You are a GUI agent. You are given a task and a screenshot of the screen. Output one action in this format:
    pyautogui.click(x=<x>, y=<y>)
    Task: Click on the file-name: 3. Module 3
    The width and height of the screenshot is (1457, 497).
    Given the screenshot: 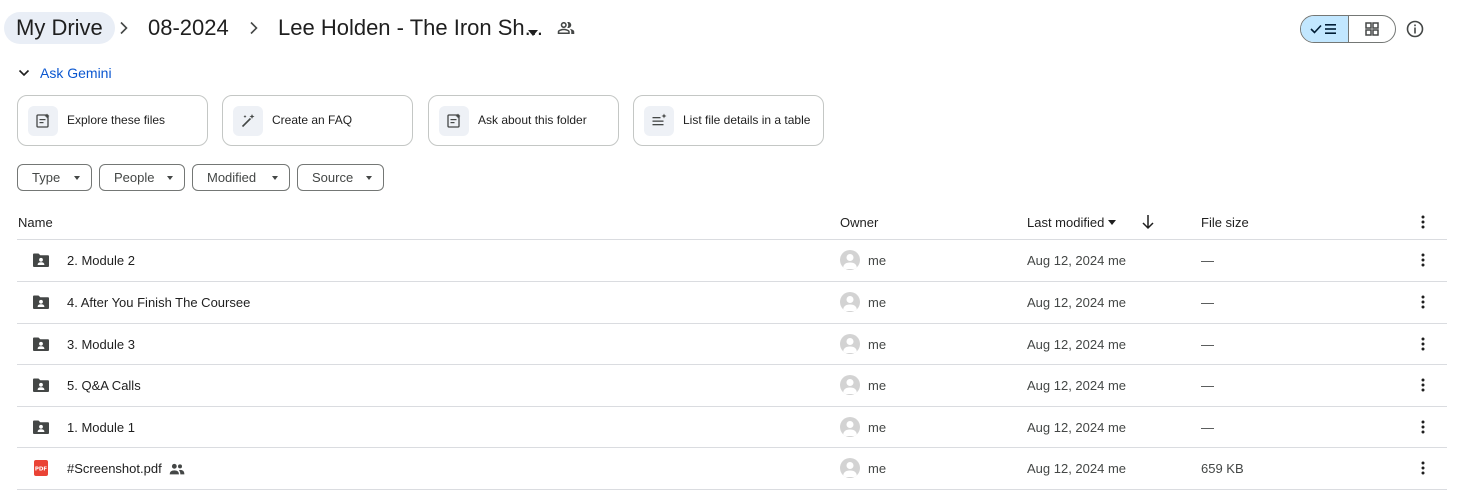 What is the action you would take?
    pyautogui.click(x=101, y=344)
    